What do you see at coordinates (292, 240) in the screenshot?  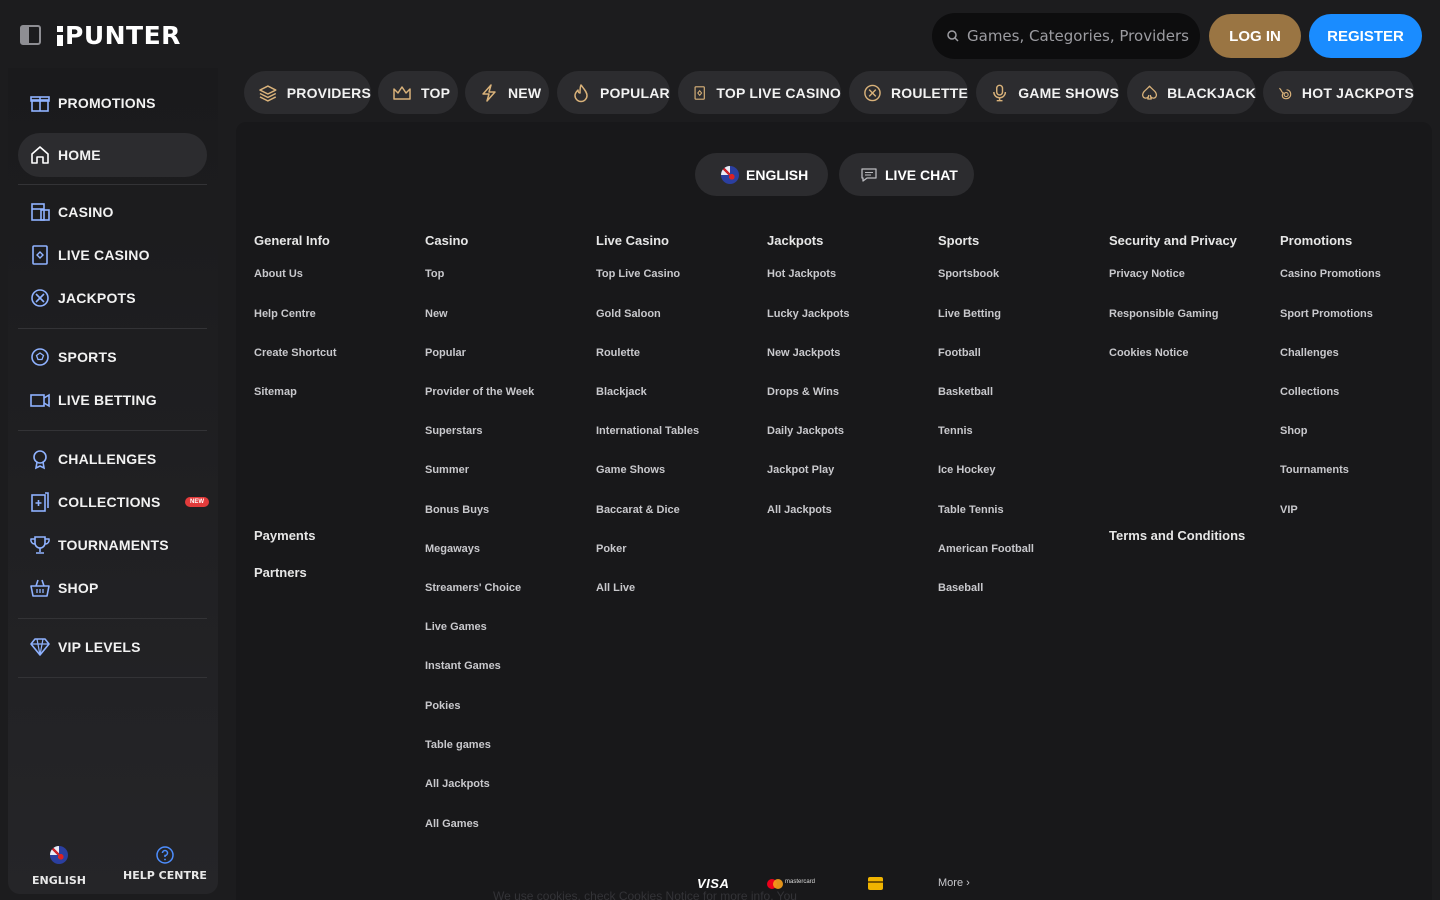 I see `footer-column-title: General Info` at bounding box center [292, 240].